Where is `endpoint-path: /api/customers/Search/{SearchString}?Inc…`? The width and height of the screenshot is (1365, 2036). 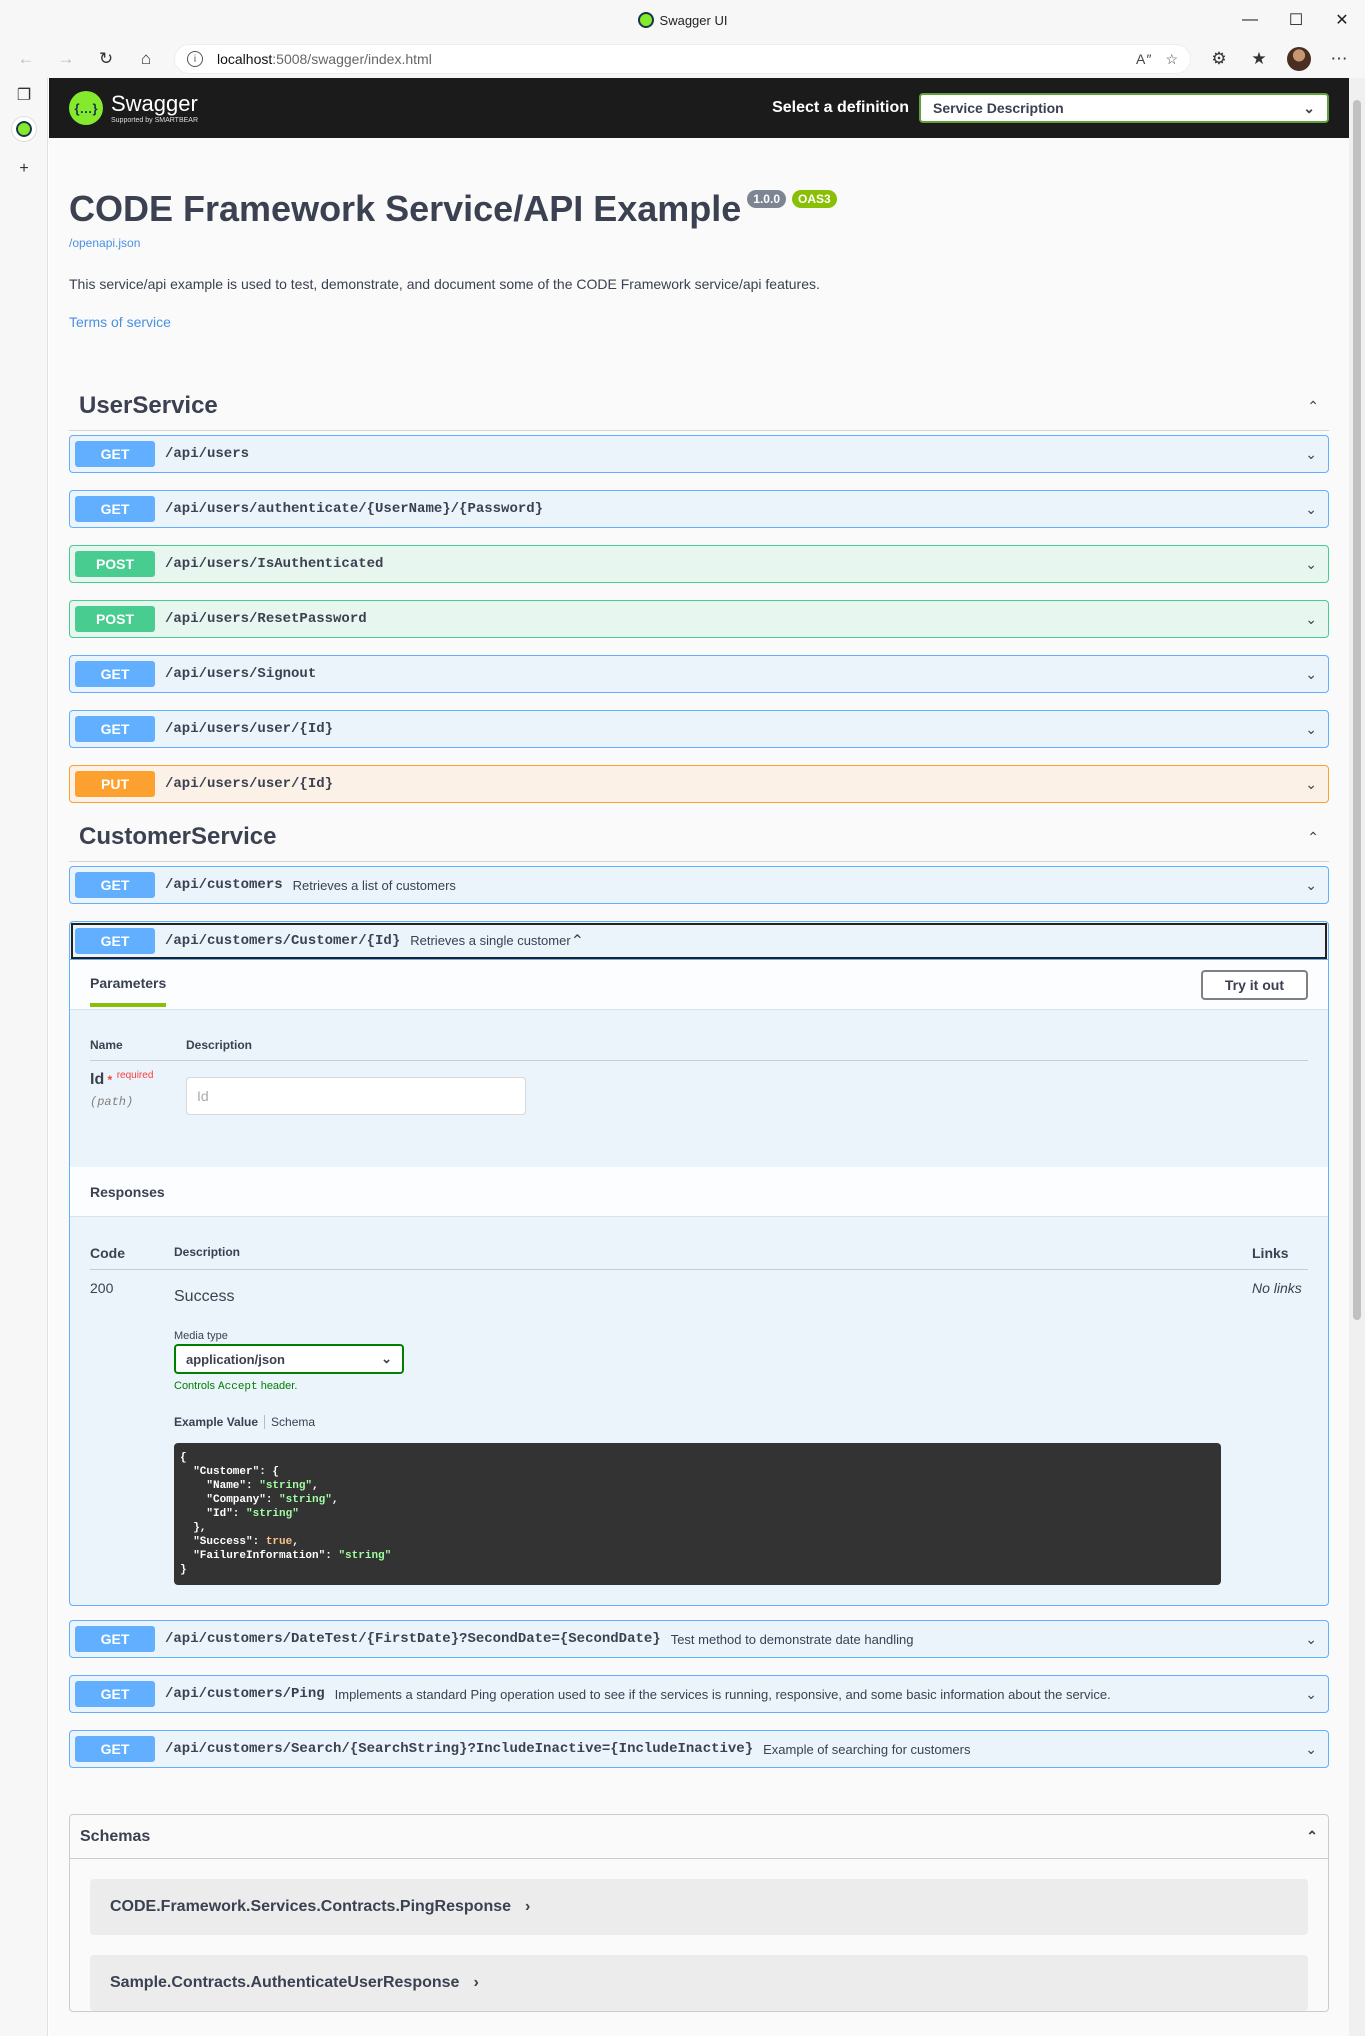
endpoint-path: /api/customers/Search/{SearchString}?Inc… is located at coordinates (459, 1749).